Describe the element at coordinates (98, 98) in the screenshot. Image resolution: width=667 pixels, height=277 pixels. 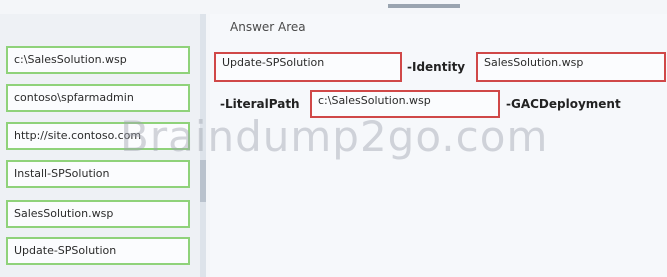
I see `source-item-spfarmadmin: contoso\spfarmadmin` at that location.